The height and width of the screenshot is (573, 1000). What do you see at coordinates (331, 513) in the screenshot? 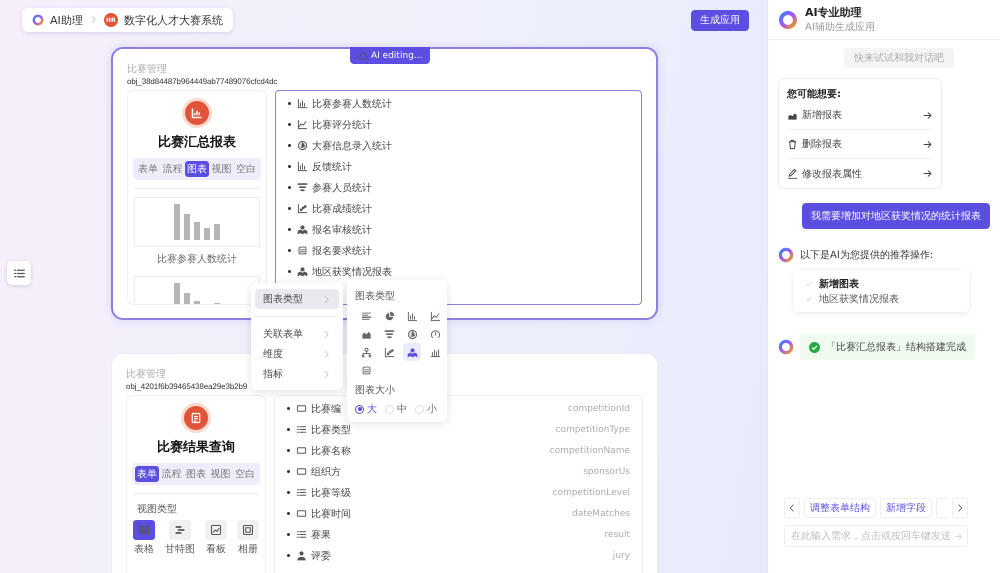
I see `list-item-label: 比赛时间` at bounding box center [331, 513].